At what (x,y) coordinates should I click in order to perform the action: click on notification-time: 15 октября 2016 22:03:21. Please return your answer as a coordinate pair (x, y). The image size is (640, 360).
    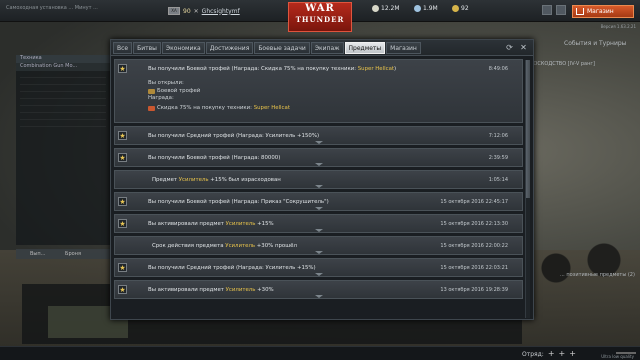
    Looking at the image, I should click on (474, 268).